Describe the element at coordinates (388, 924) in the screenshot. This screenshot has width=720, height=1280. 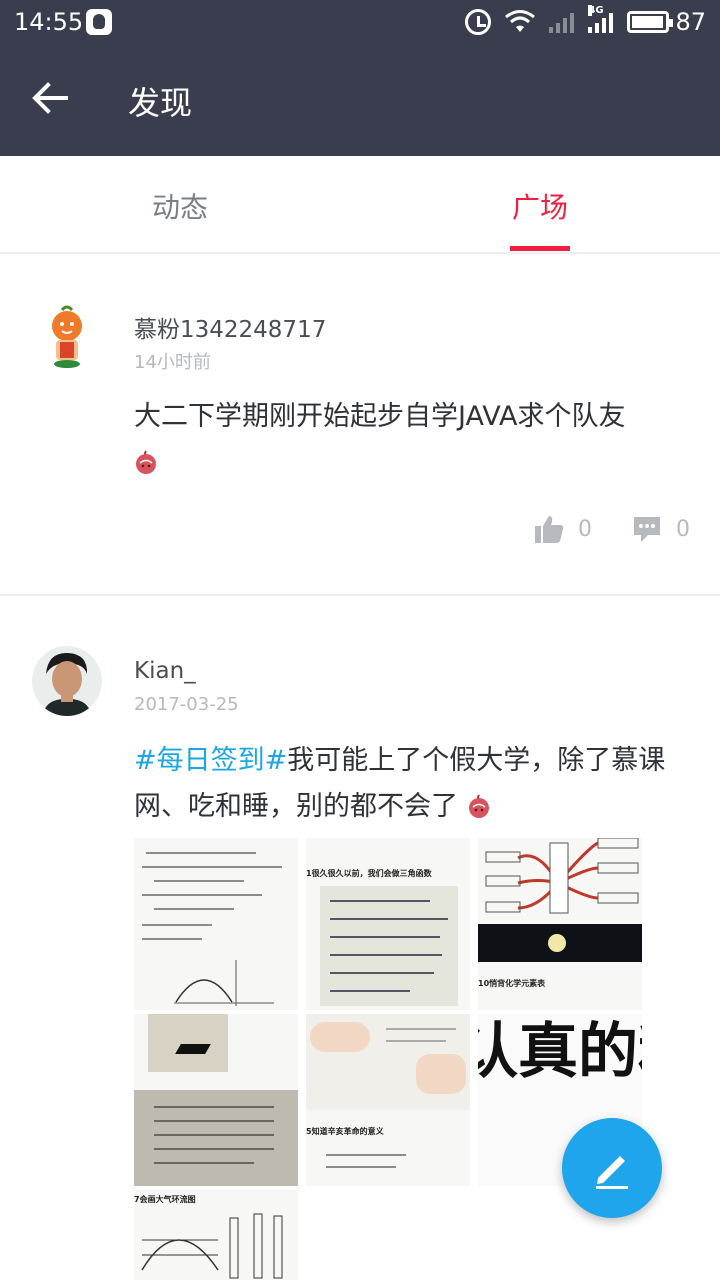
I see `post-image: 1很久很久以前，我们会做三角函数` at that location.